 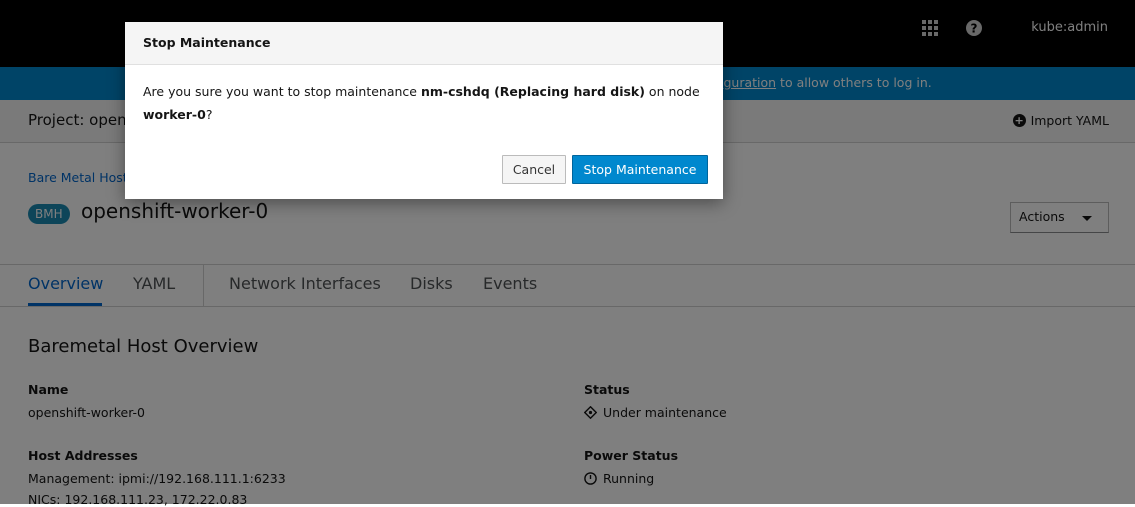 I want to click on modal-text-suffix: ?, so click(x=209, y=114).